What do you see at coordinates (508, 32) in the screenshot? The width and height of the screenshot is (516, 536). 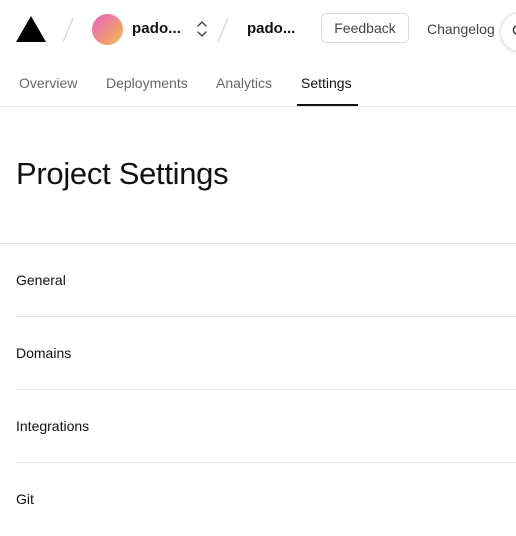 I see `help-button` at bounding box center [508, 32].